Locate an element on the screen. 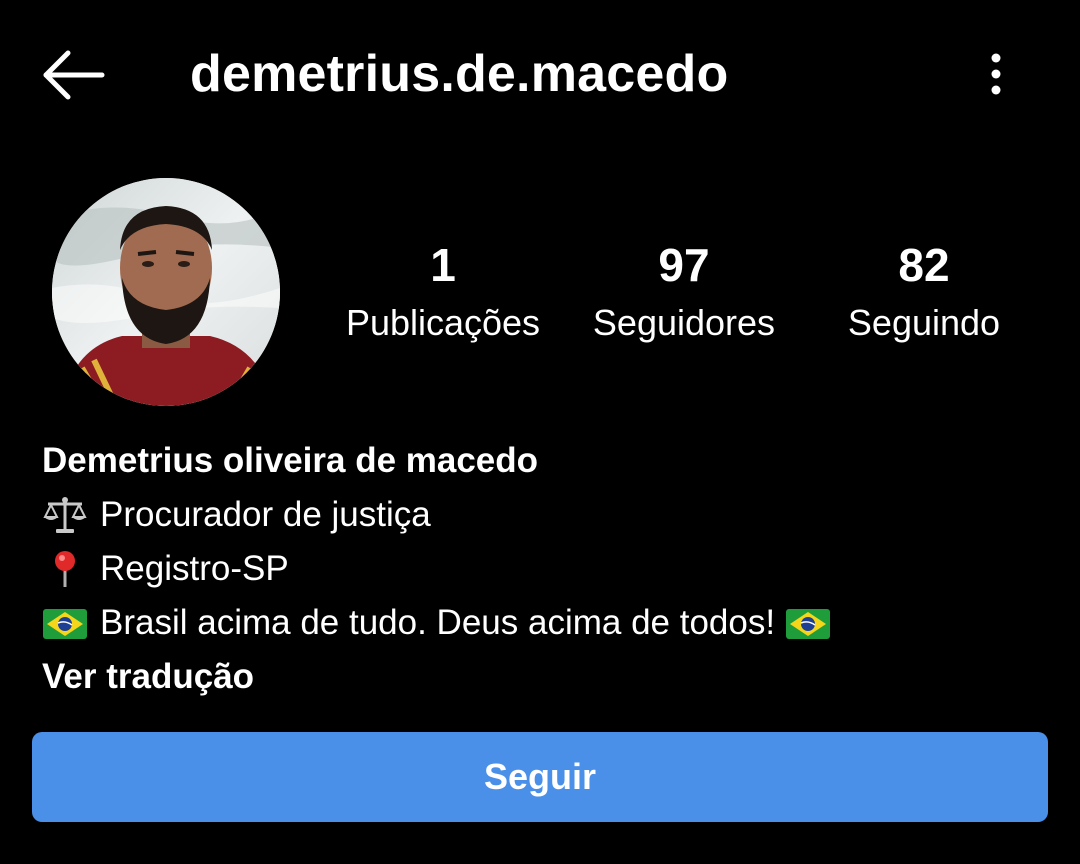 The image size is (1080, 864). following-label: Seguindo is located at coordinates (924, 322).